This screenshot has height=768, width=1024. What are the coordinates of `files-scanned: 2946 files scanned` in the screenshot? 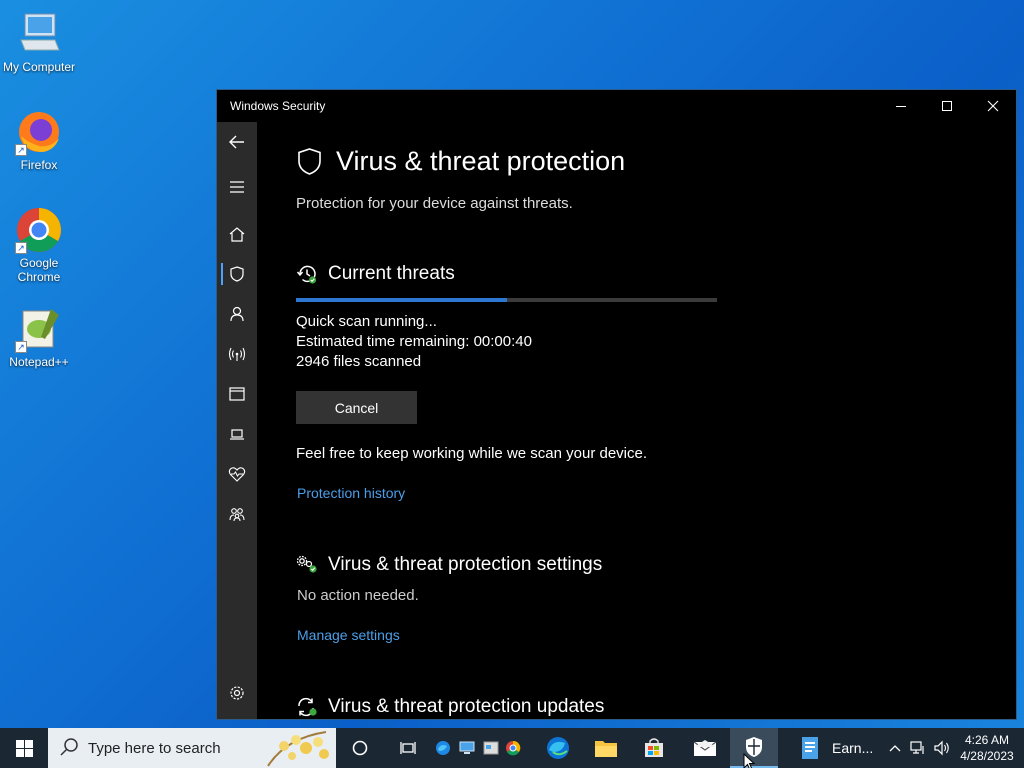 It's located at (359, 361).